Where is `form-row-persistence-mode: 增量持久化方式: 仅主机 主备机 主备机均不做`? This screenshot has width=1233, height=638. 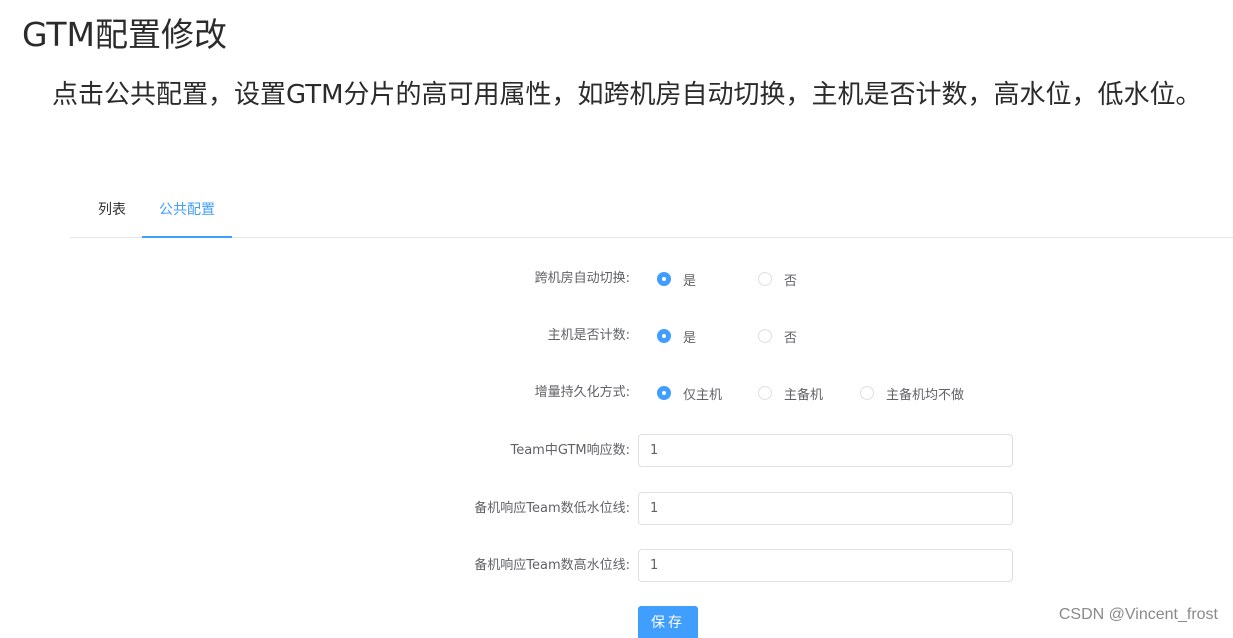
form-row-persistence-mode: 增量持久化方式: 仅主机 主备机 主备机均不做 is located at coordinates (616, 393).